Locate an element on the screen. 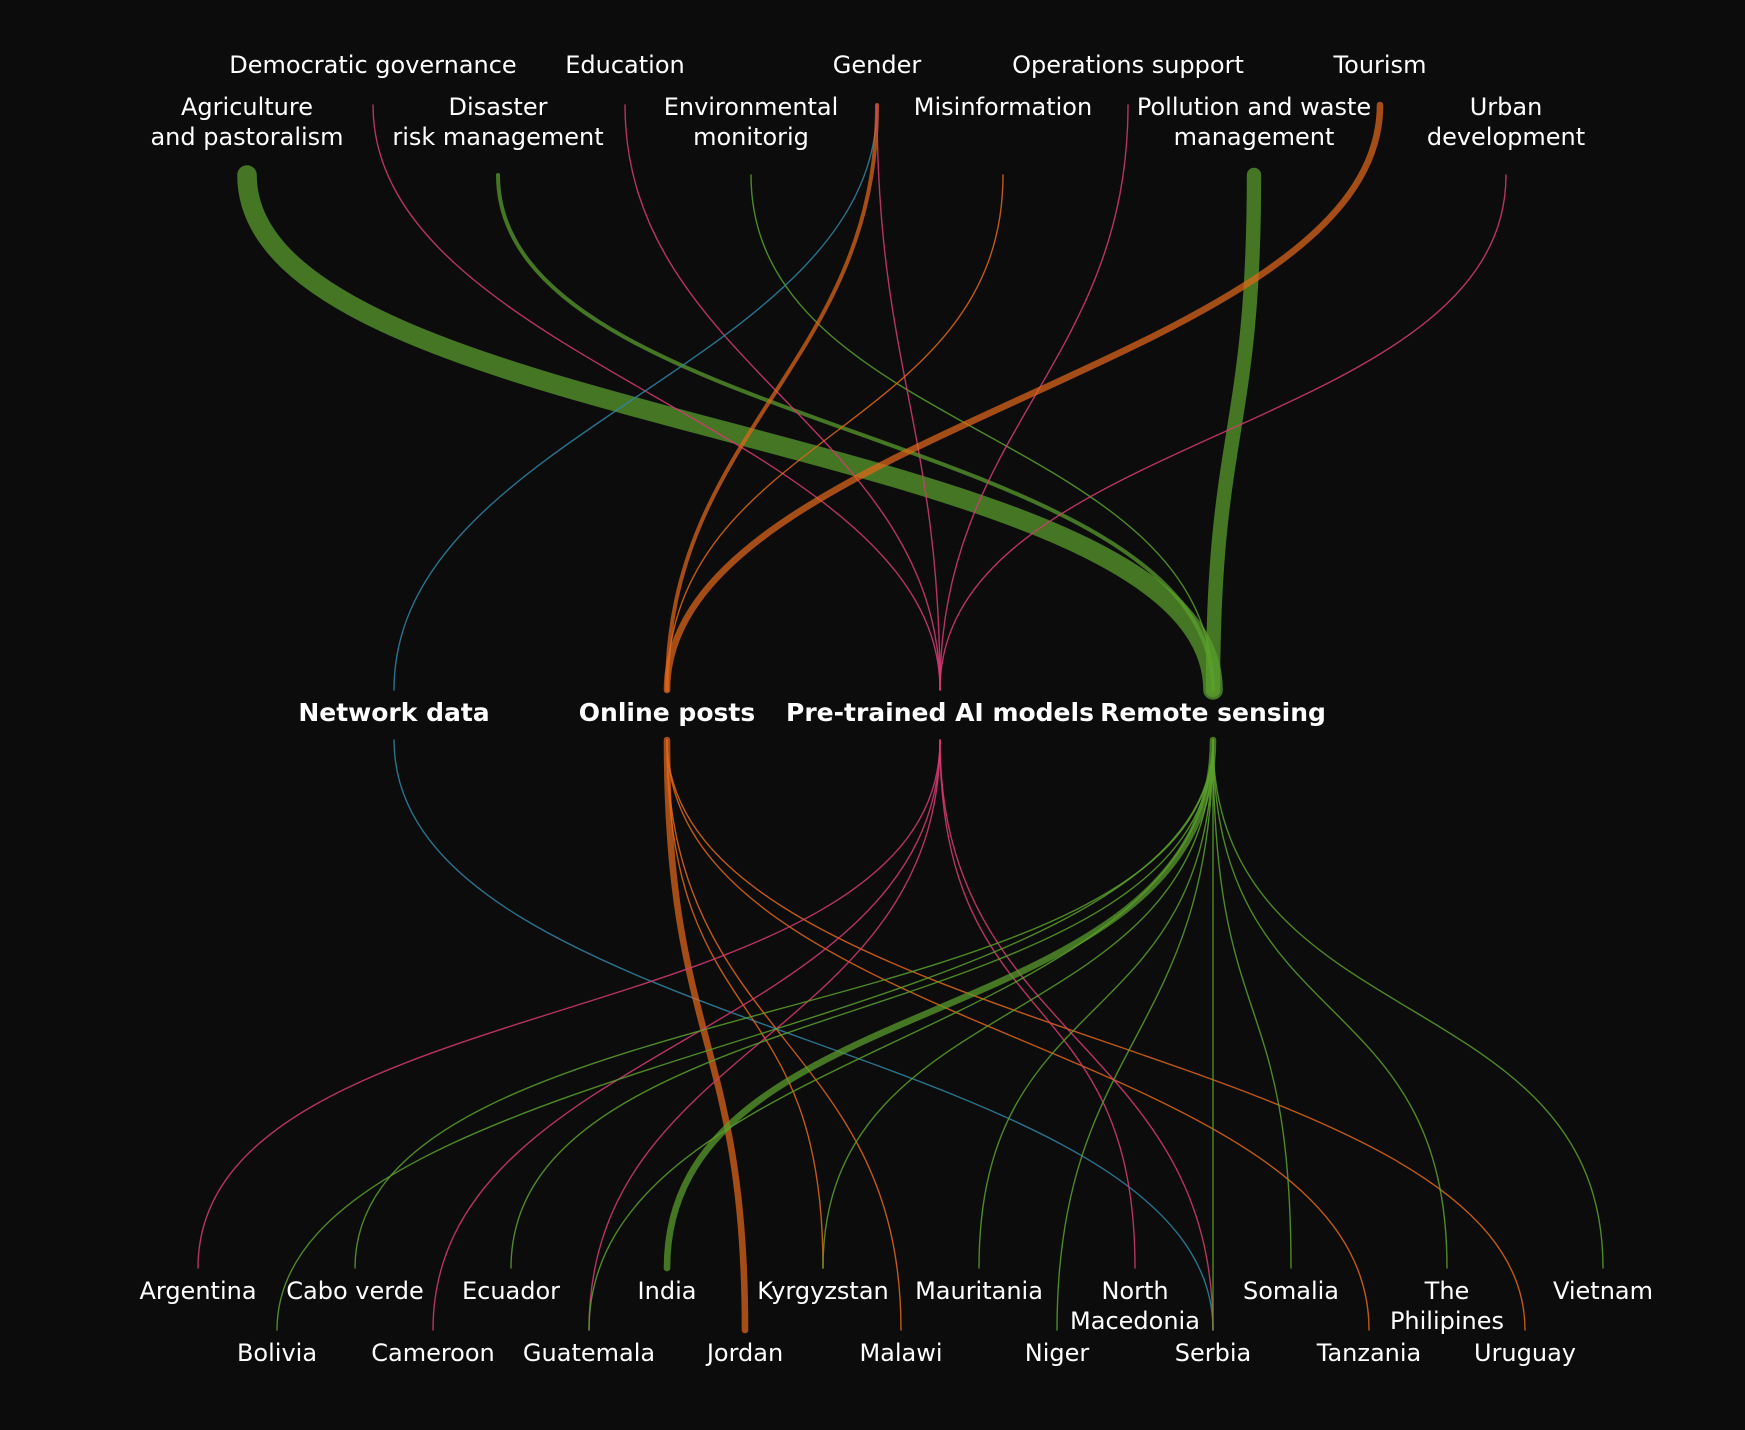  country-label-bolivia-line: Bolivia is located at coordinates (277, 1353).